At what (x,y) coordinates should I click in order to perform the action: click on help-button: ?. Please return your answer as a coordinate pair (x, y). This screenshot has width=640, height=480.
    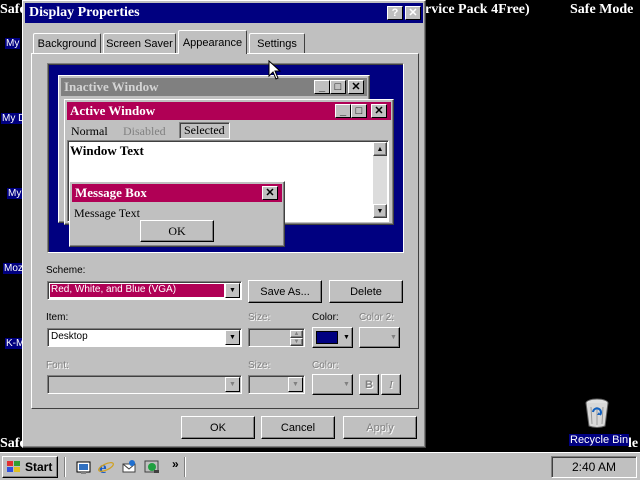
    Looking at the image, I should click on (395, 13).